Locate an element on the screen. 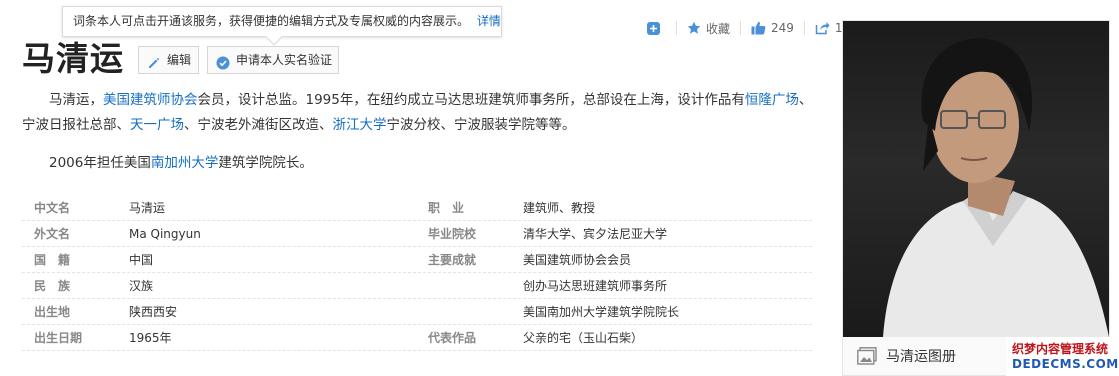  intro-link: 南加州大学 is located at coordinates (185, 163).